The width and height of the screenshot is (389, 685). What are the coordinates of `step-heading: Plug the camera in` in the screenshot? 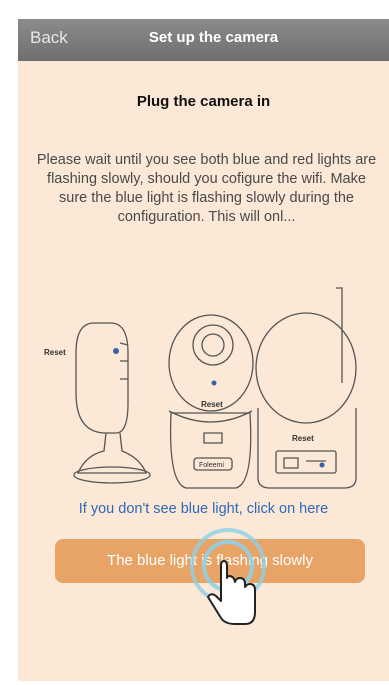 It's located at (203, 101).